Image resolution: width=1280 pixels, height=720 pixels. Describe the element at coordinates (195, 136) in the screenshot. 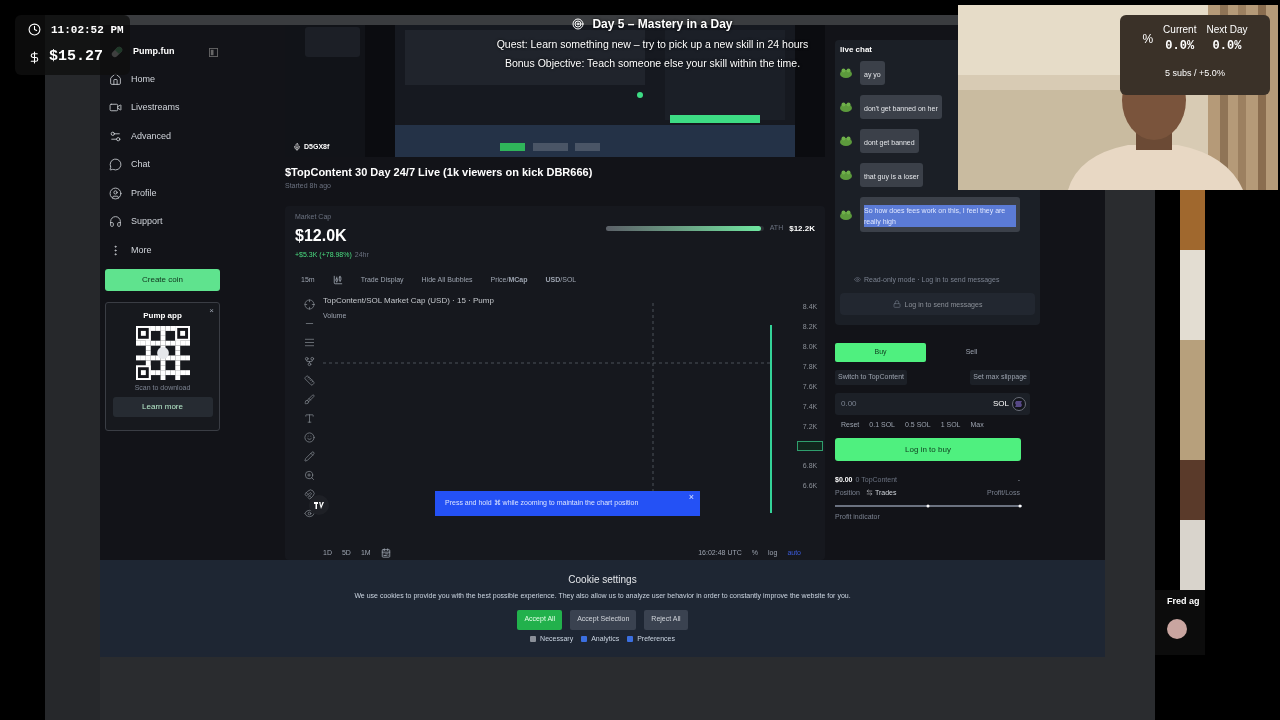

I see `sidebar-item: Advanced` at that location.